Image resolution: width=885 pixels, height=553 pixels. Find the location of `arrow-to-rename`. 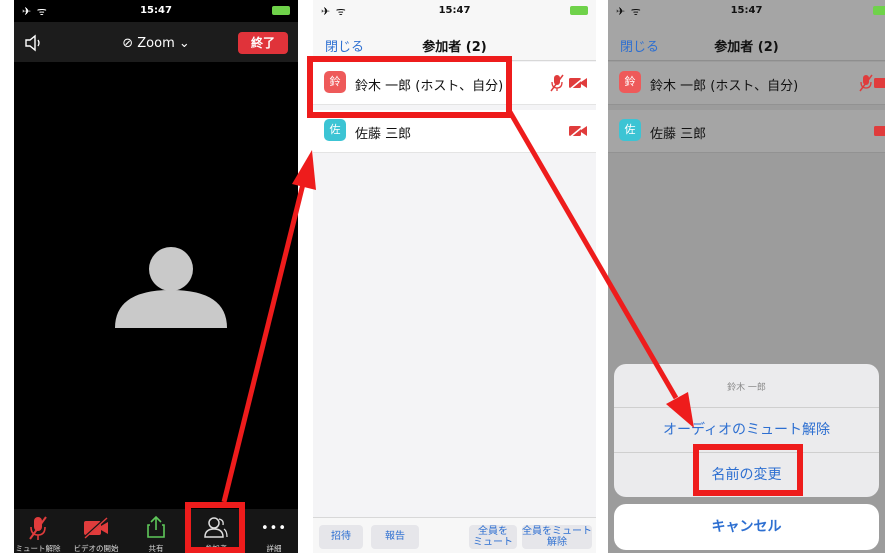

arrow-to-rename is located at coordinates (593, 255).